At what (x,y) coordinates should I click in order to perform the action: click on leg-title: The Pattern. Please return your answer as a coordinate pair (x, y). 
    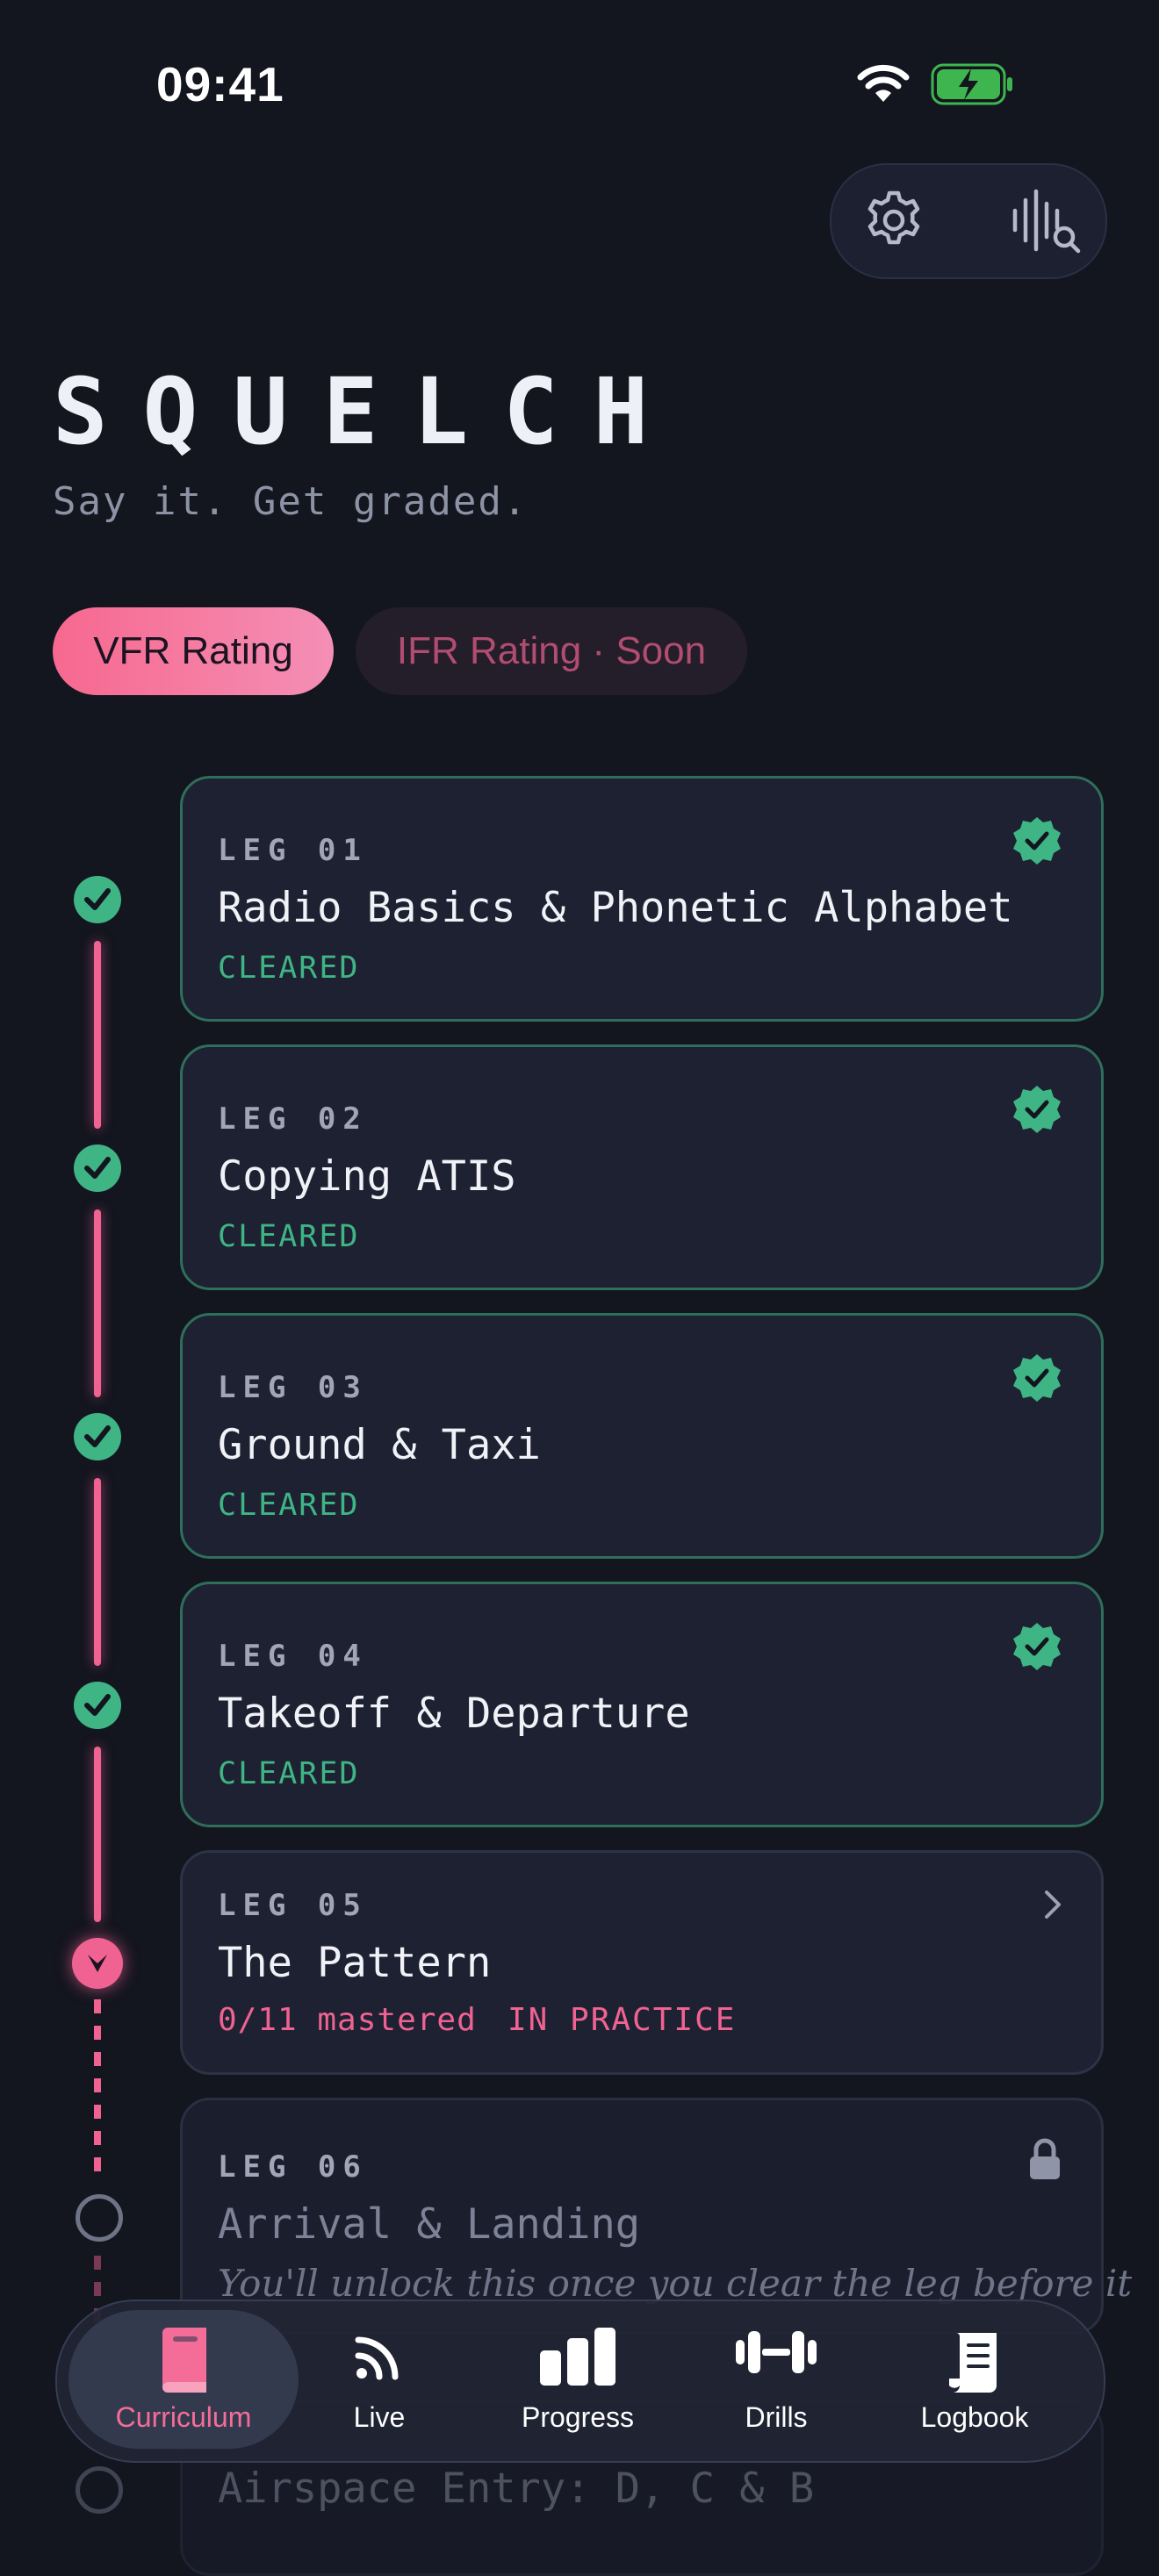
    Looking at the image, I should click on (355, 1963).